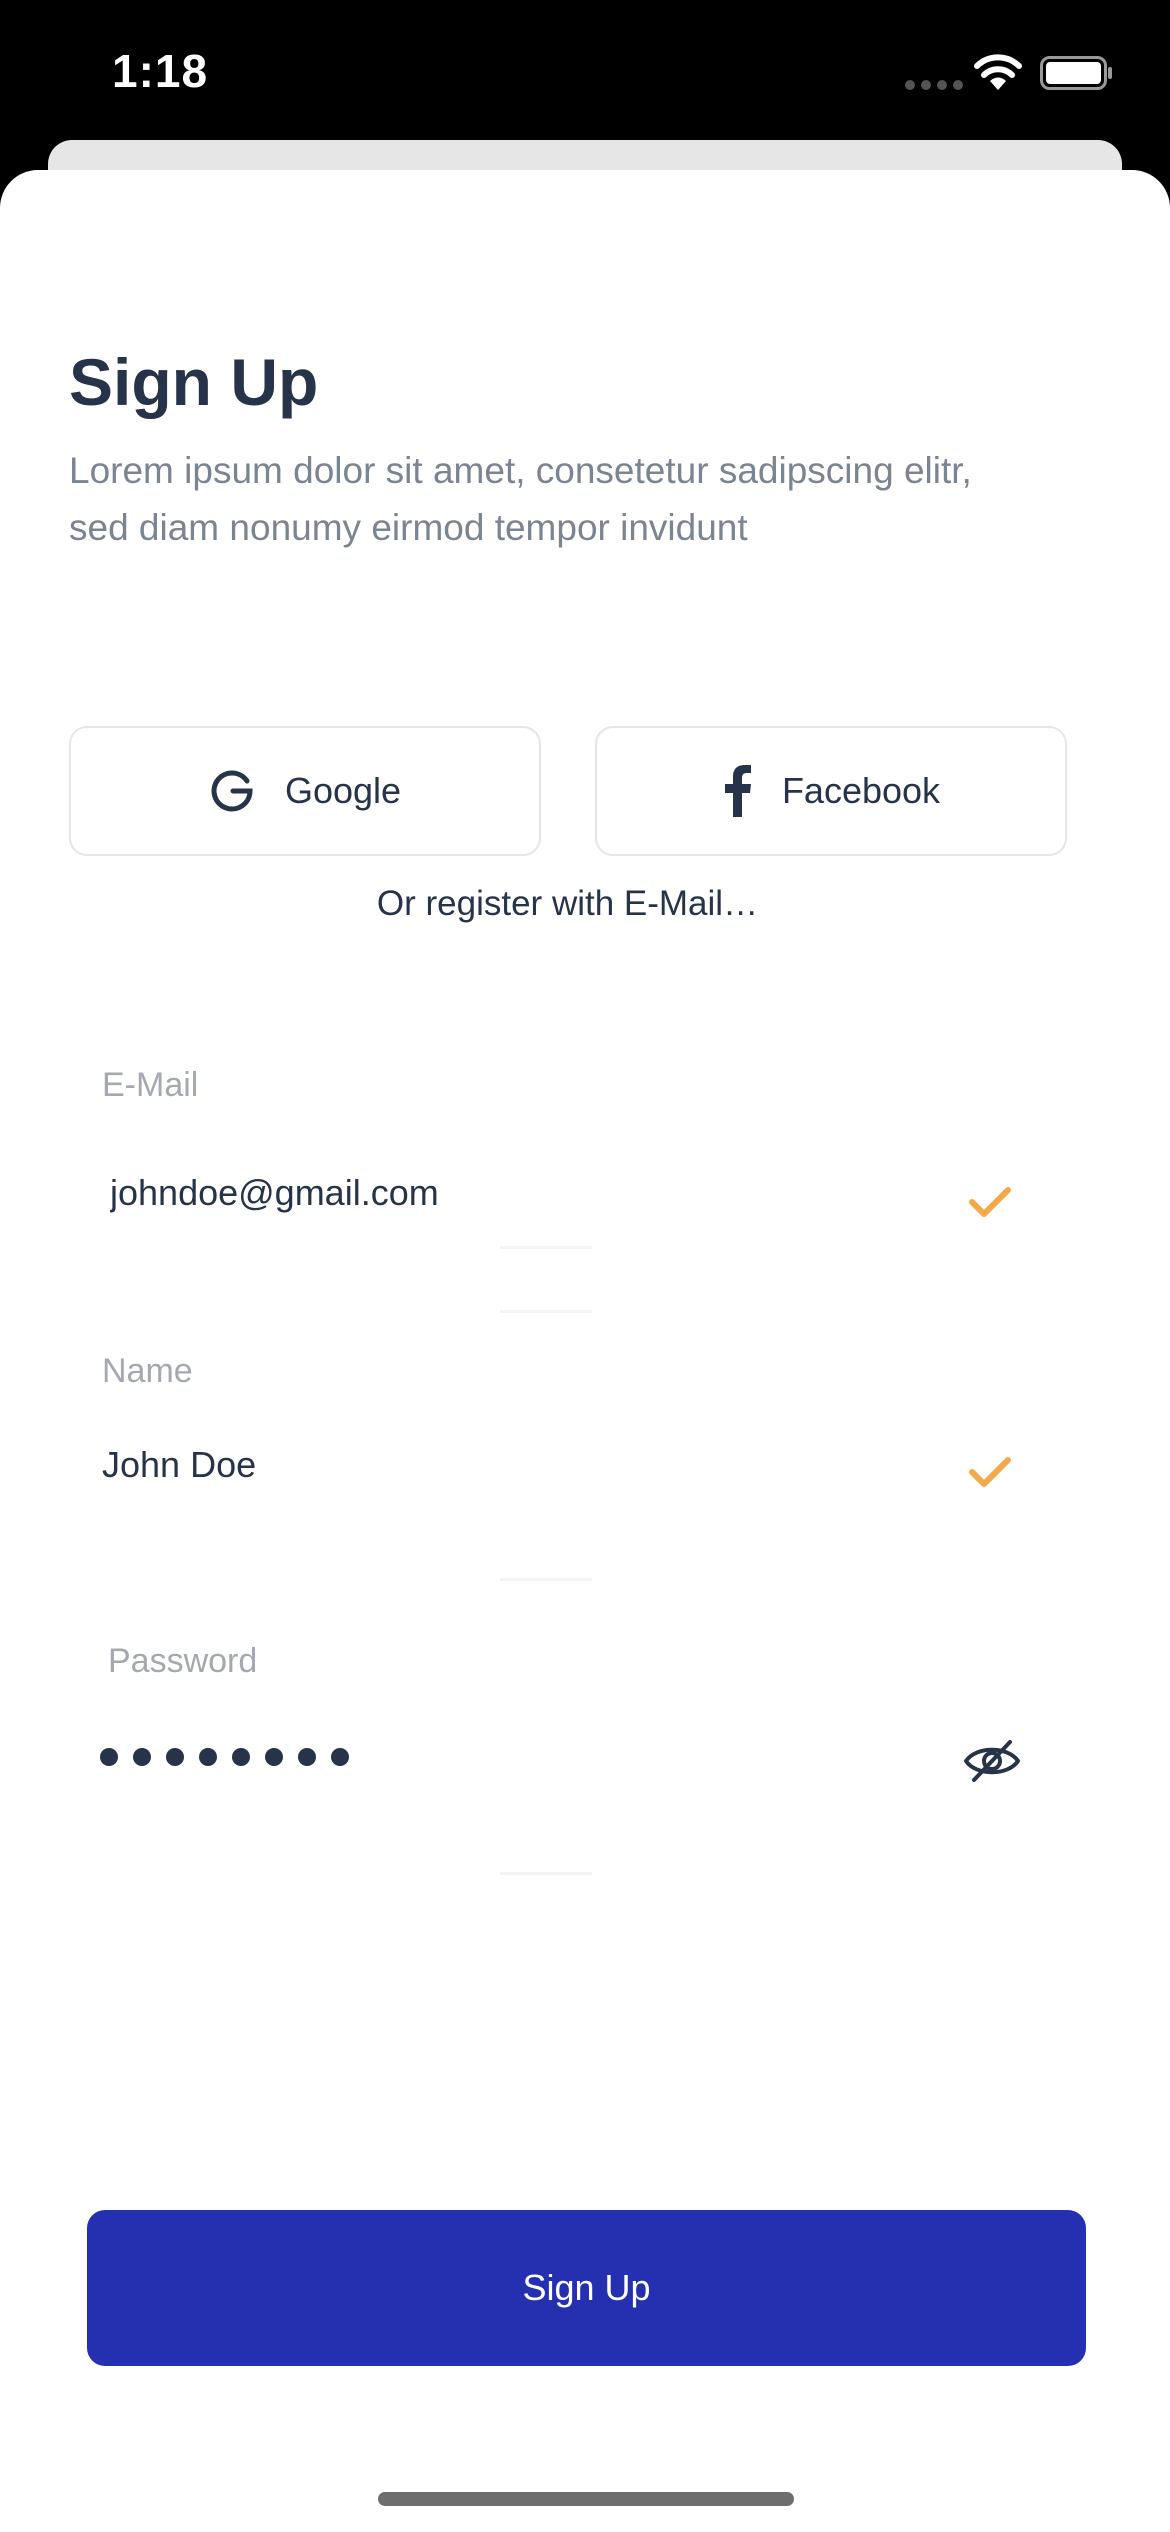 Image resolution: width=1170 pixels, height=2532 pixels. I want to click on email-field, so click(510, 1193).